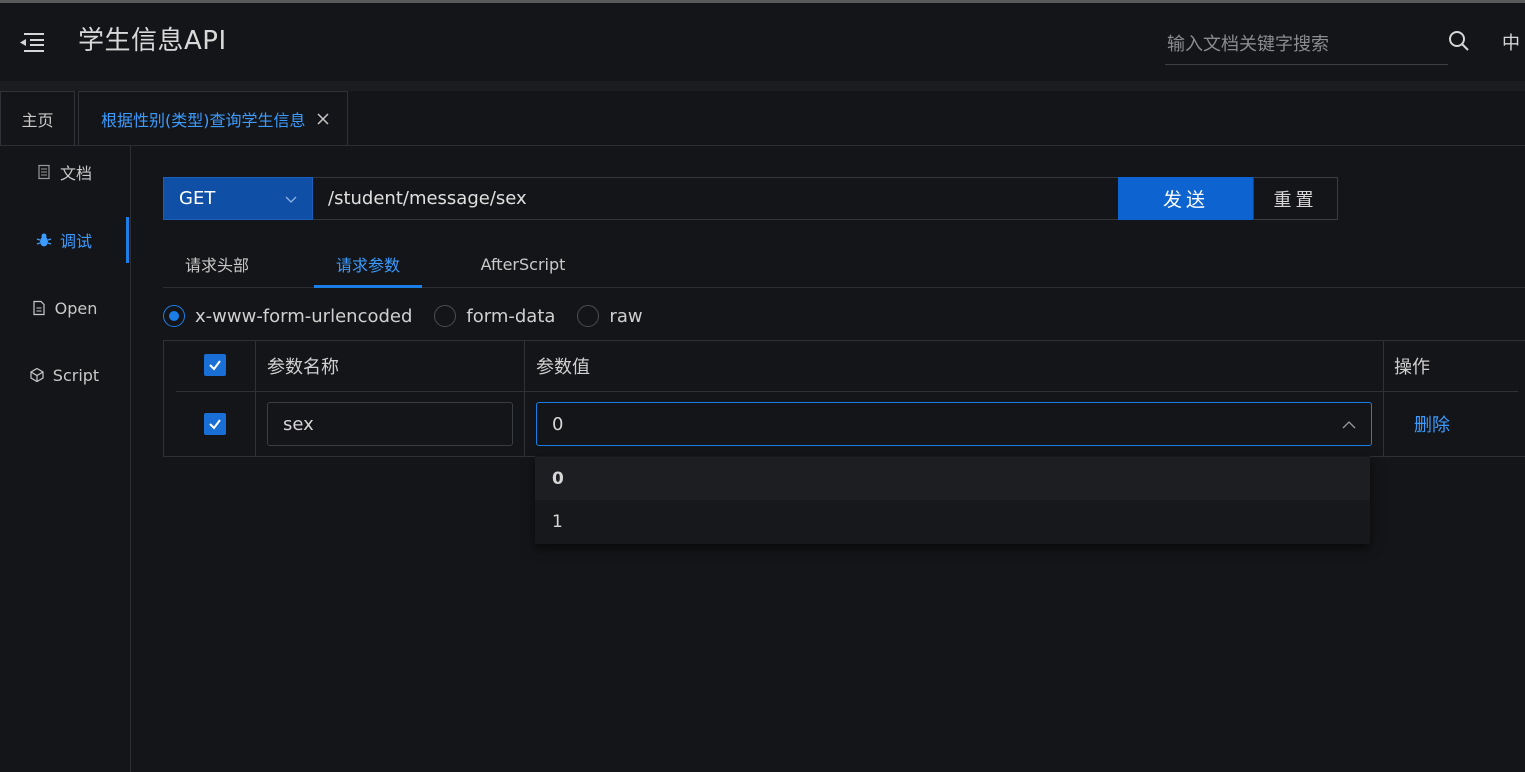 This screenshot has height=772, width=1525. What do you see at coordinates (1432, 424) in the screenshot?
I see `delete-param-link: 删除` at bounding box center [1432, 424].